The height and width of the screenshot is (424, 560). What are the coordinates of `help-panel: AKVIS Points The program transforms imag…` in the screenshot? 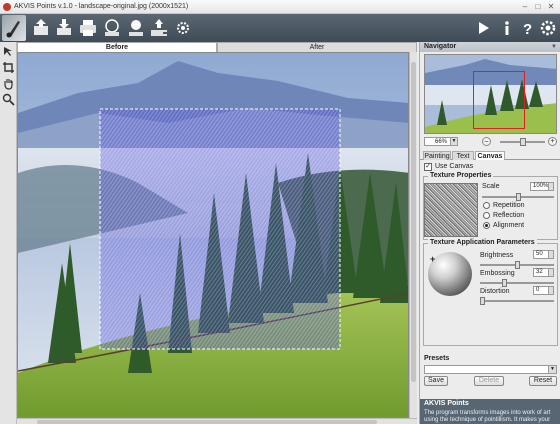 It's located at (490, 411).